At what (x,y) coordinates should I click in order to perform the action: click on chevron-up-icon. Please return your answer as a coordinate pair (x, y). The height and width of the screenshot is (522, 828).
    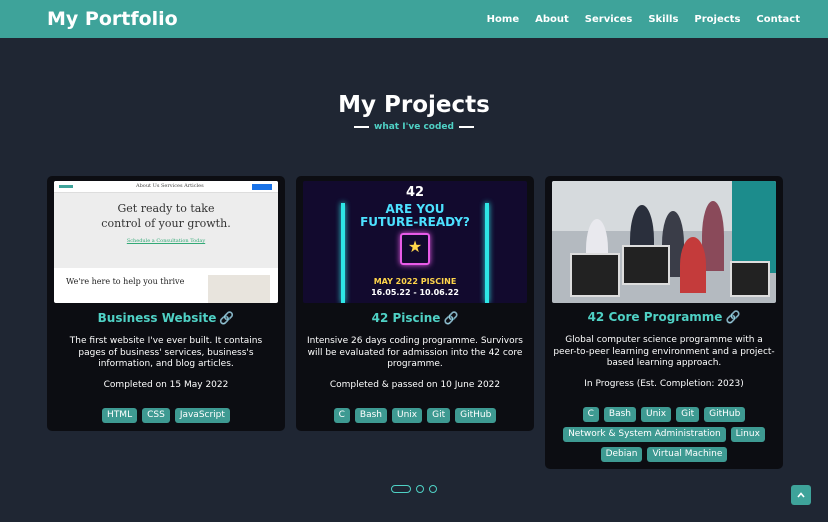
    Looking at the image, I should click on (801, 495).